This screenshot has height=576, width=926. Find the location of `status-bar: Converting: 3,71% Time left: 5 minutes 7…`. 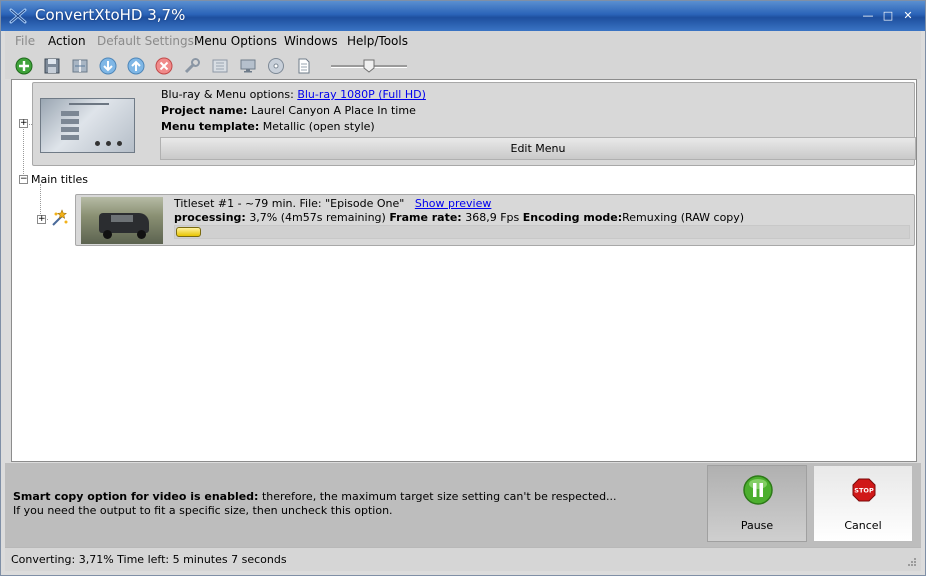

status-bar: Converting: 3,71% Time left: 5 minutes 7… is located at coordinates (463, 559).